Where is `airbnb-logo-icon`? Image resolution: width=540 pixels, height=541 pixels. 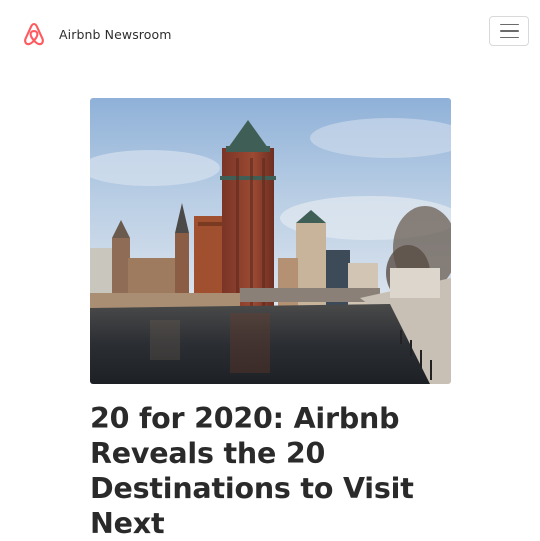
airbnb-logo-icon is located at coordinates (34, 34).